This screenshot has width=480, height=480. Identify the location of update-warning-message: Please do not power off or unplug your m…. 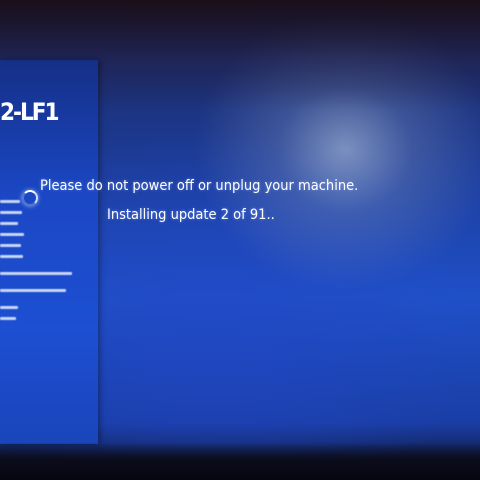
(199, 186).